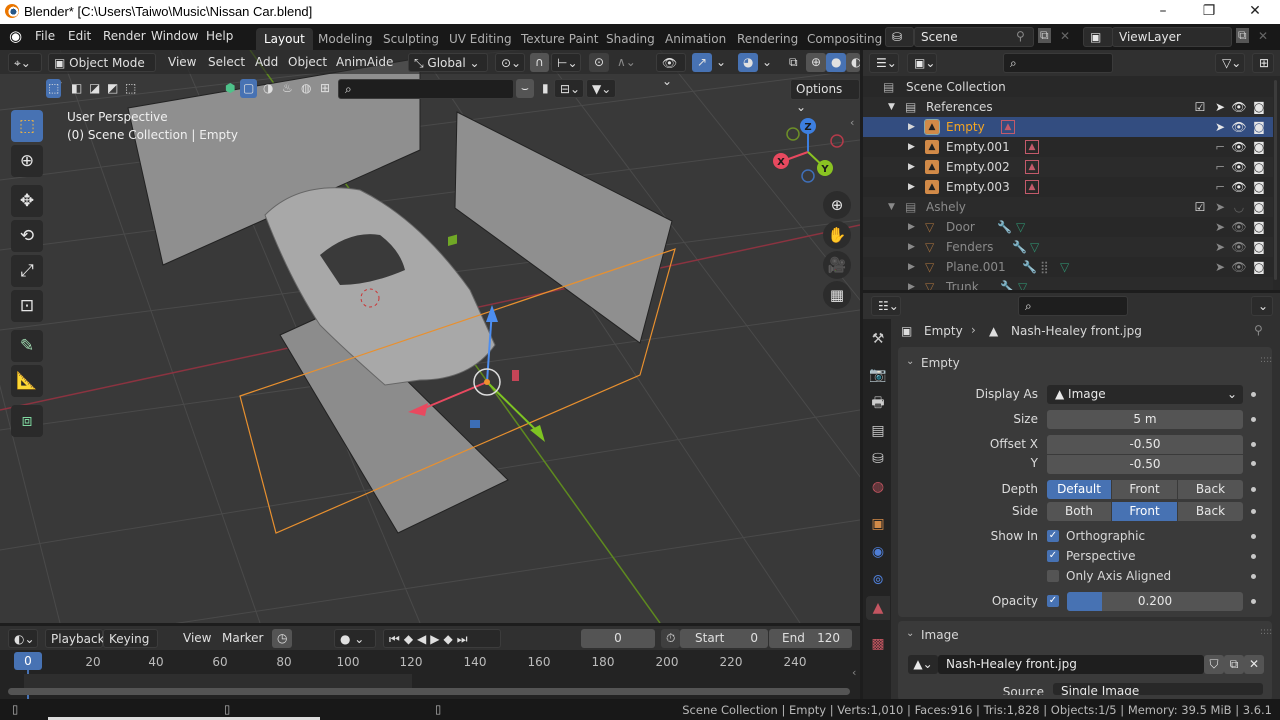  Describe the element at coordinates (810, 638) in the screenshot. I see `end-frame-field: End 120` at that location.